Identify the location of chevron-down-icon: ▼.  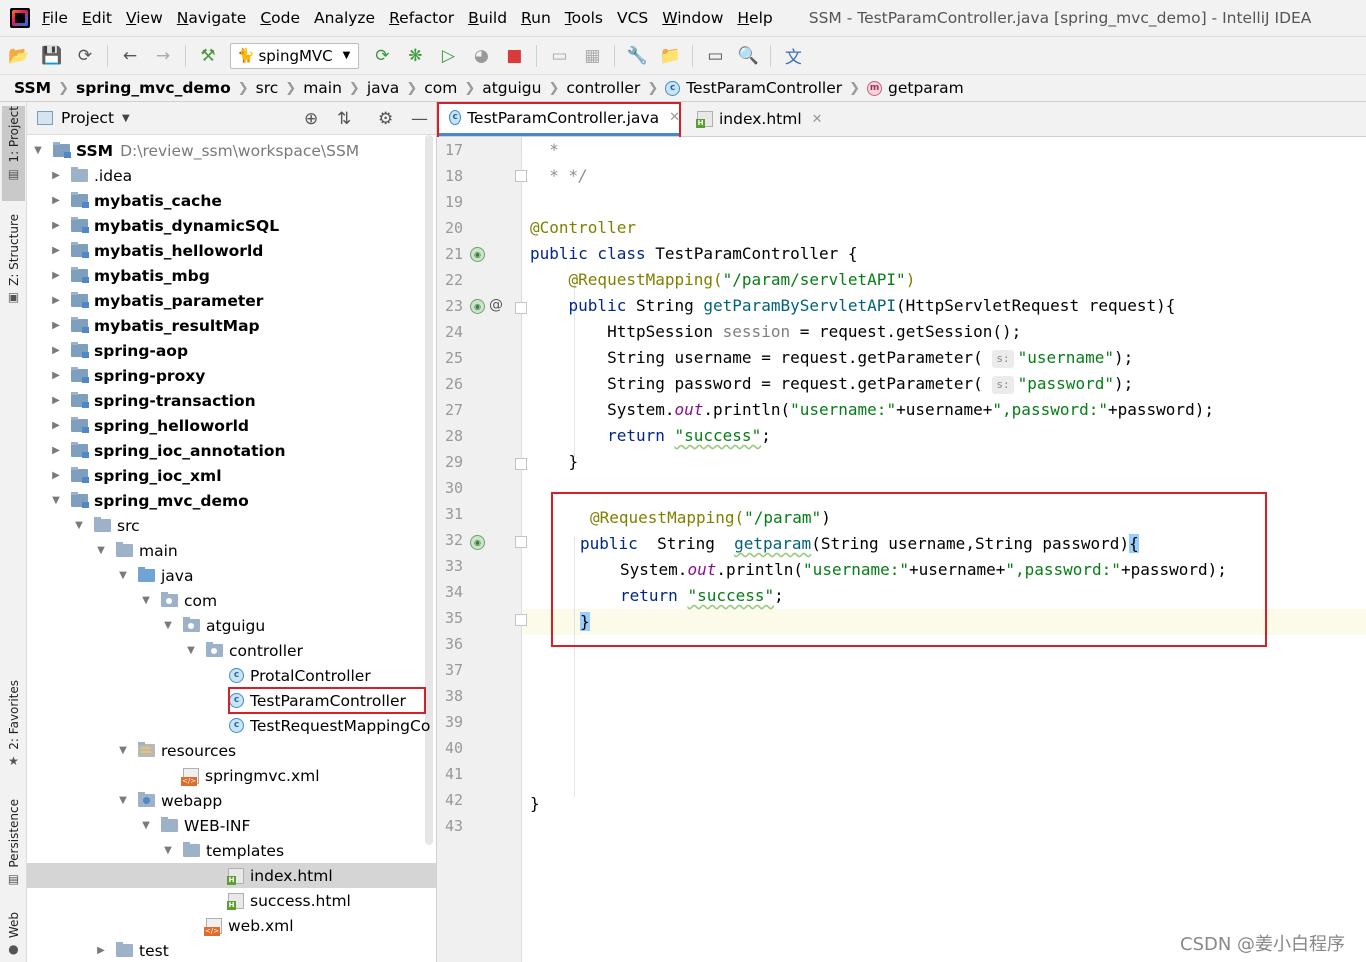
(126, 118).